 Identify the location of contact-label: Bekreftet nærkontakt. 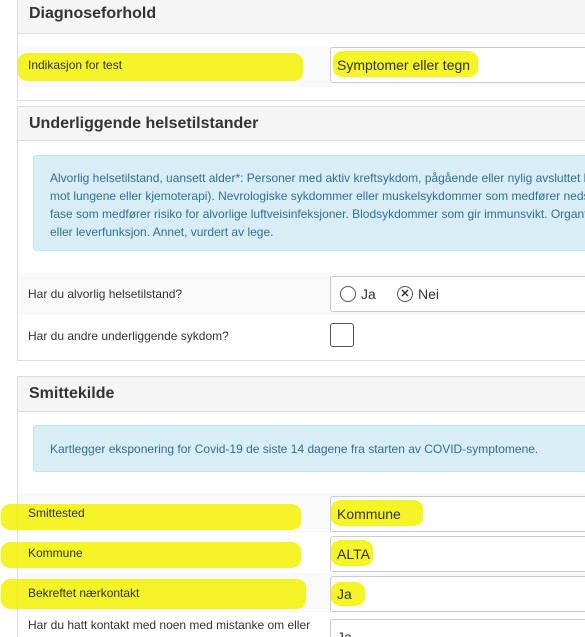
(84, 593).